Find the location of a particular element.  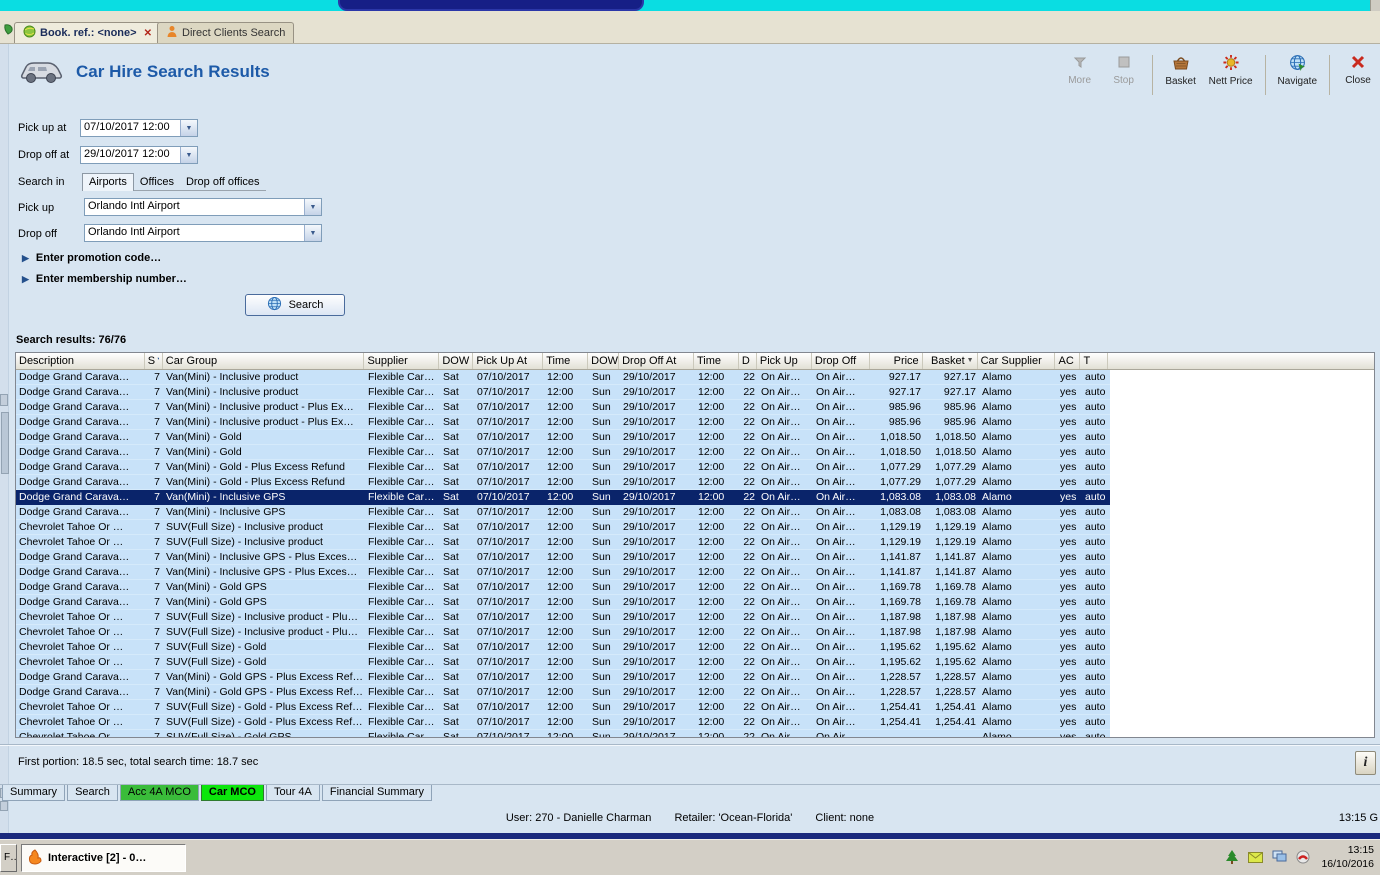

network-tray-icon is located at coordinates (1279, 859).